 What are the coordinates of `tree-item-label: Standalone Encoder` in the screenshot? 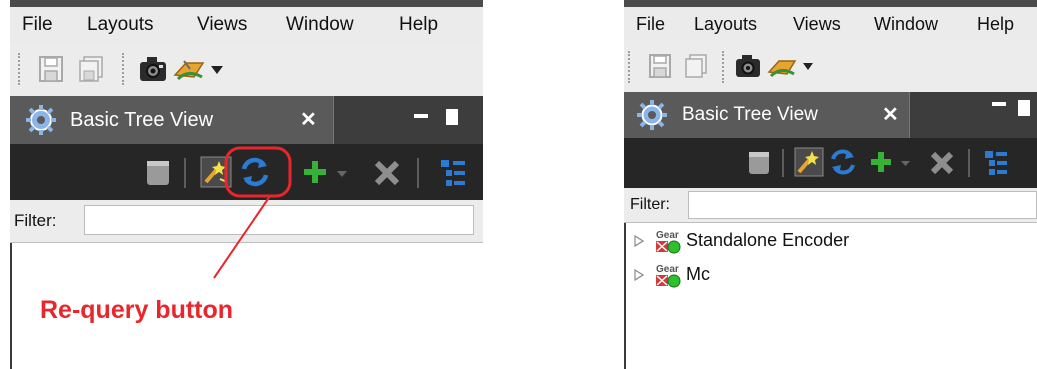 It's located at (768, 240).